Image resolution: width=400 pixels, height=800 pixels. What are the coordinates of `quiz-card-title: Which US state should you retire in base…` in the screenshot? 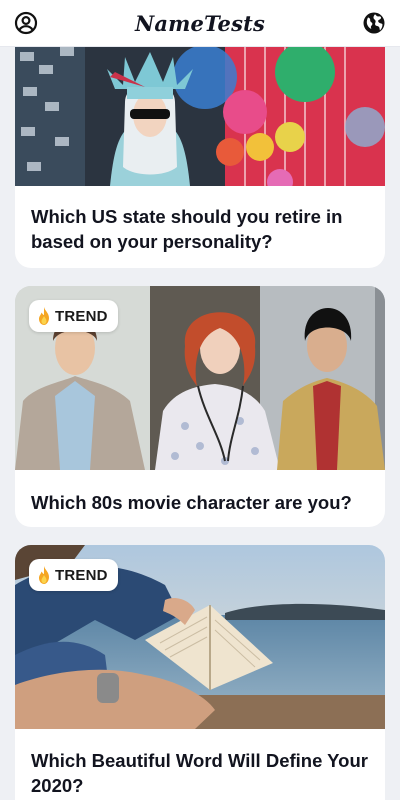 It's located at (200, 229).